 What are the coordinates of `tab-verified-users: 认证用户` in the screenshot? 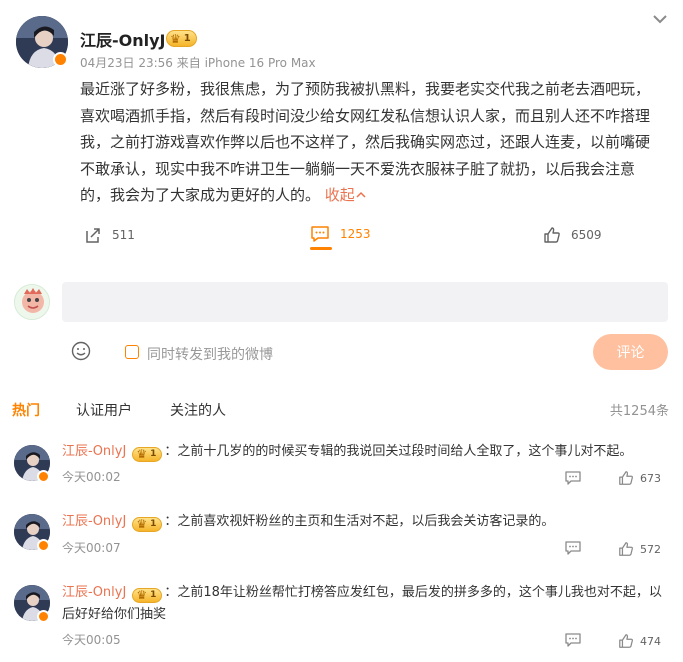 It's located at (104, 410).